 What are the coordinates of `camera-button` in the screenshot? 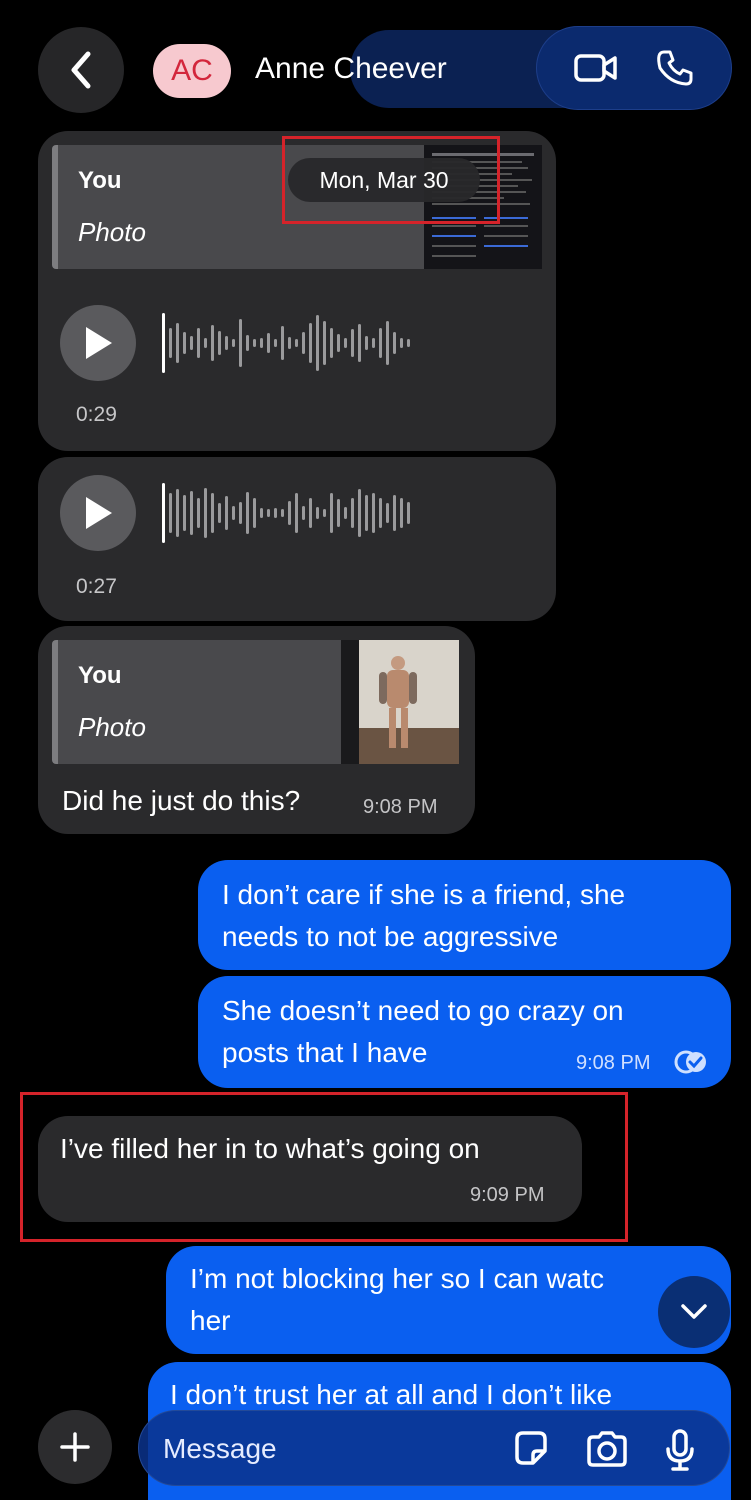 It's located at (607, 1449).